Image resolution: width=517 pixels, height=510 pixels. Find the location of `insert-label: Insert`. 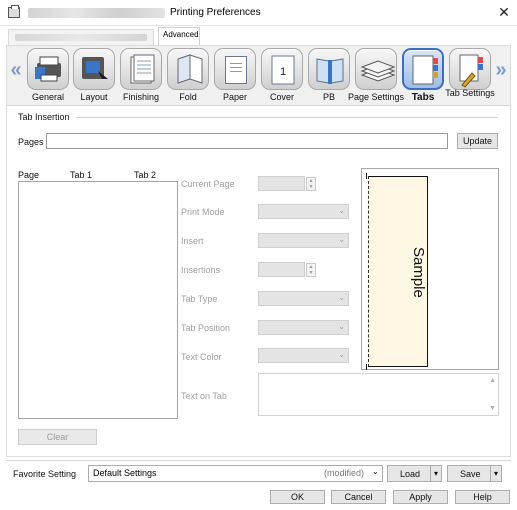

insert-label: Insert is located at coordinates (192, 241).